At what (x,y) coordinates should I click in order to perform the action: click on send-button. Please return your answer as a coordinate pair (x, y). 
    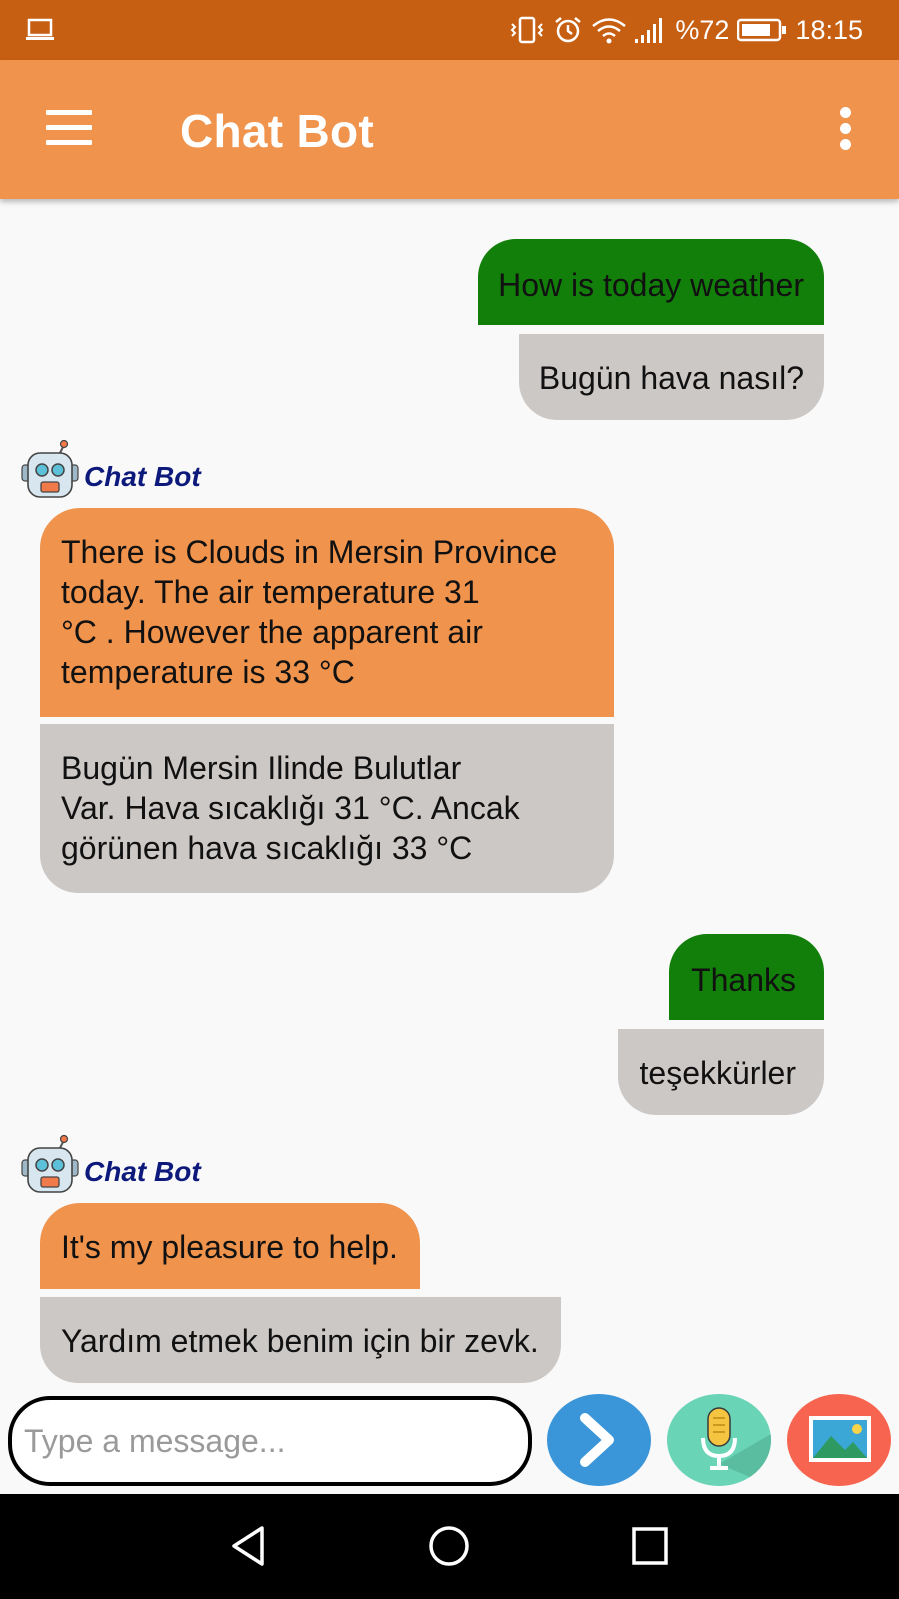
    Looking at the image, I should click on (599, 1440).